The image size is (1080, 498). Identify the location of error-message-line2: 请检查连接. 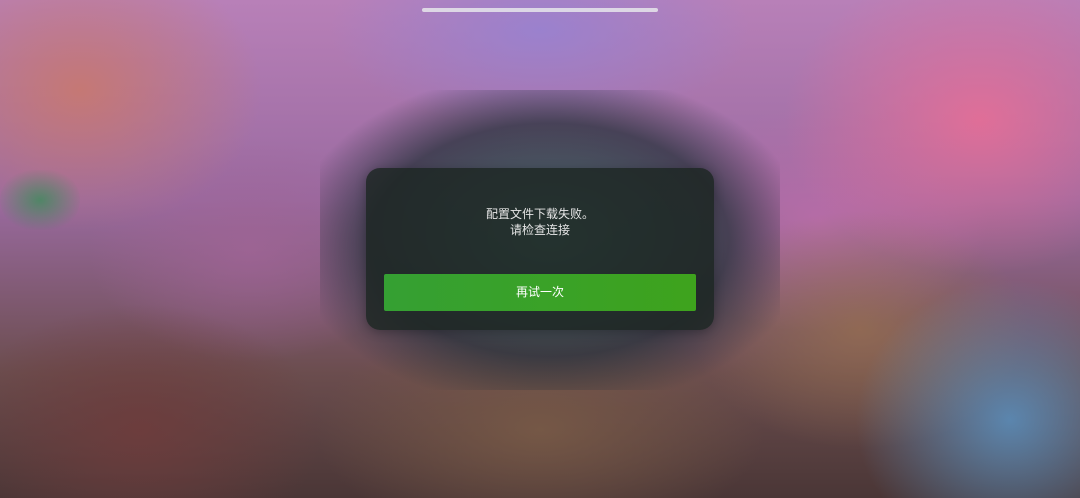
(539, 230).